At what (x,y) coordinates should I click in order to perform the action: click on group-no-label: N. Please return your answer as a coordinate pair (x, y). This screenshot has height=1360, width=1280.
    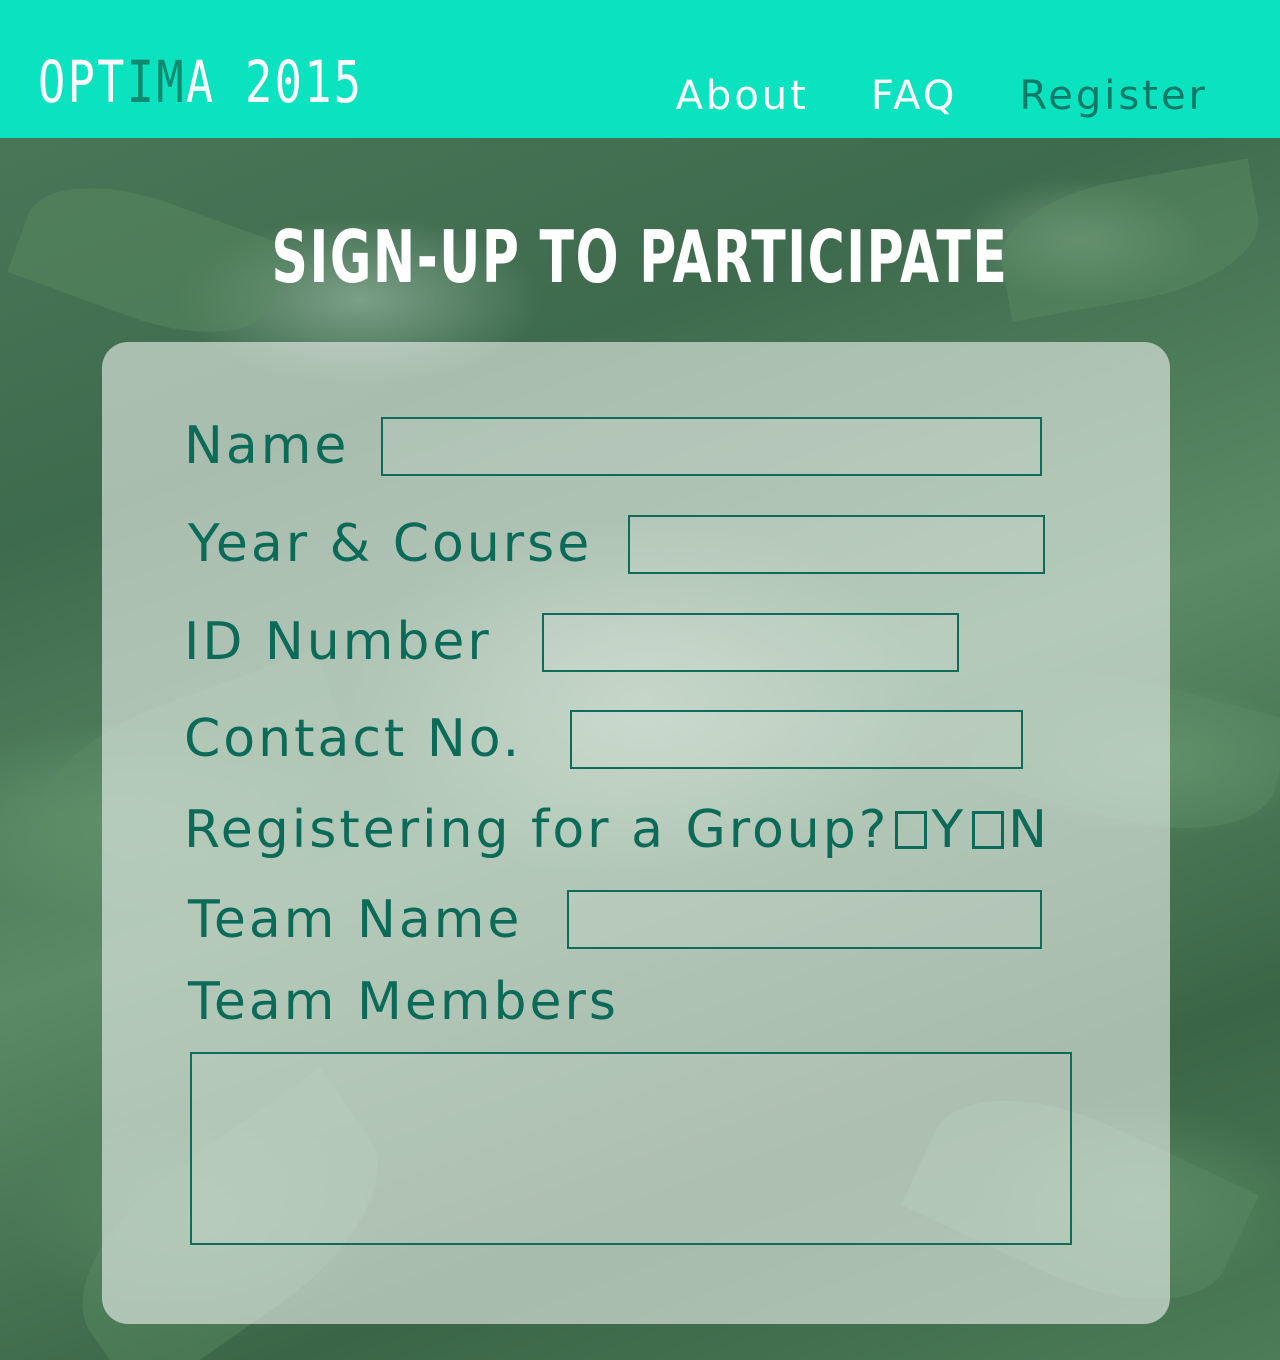
    Looking at the image, I should click on (1029, 830).